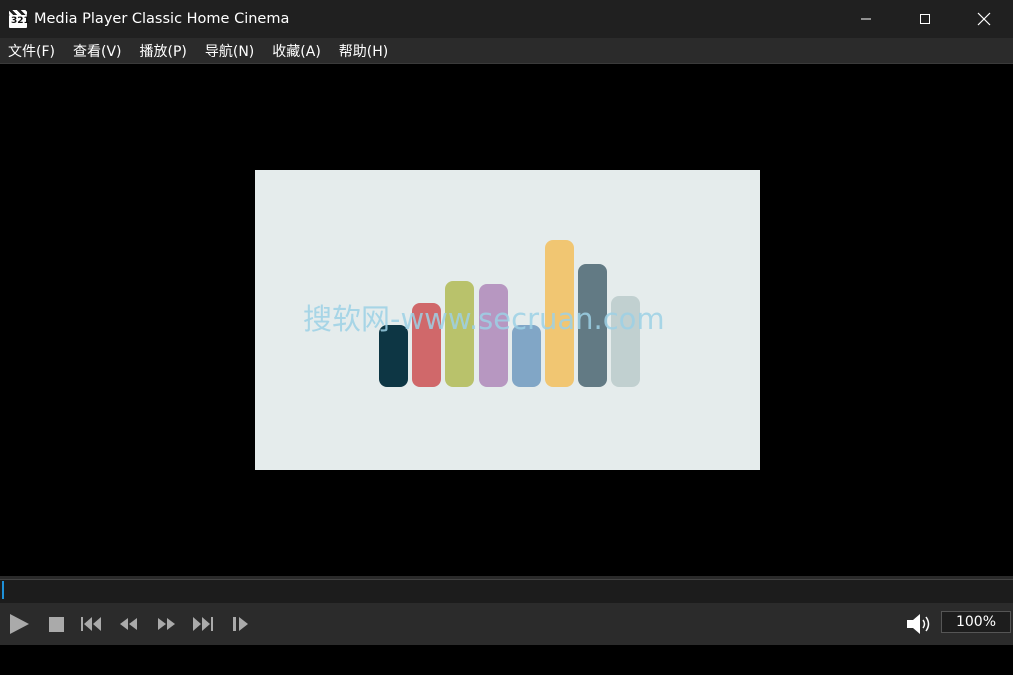  What do you see at coordinates (506, 660) in the screenshot?
I see `status-strip` at bounding box center [506, 660].